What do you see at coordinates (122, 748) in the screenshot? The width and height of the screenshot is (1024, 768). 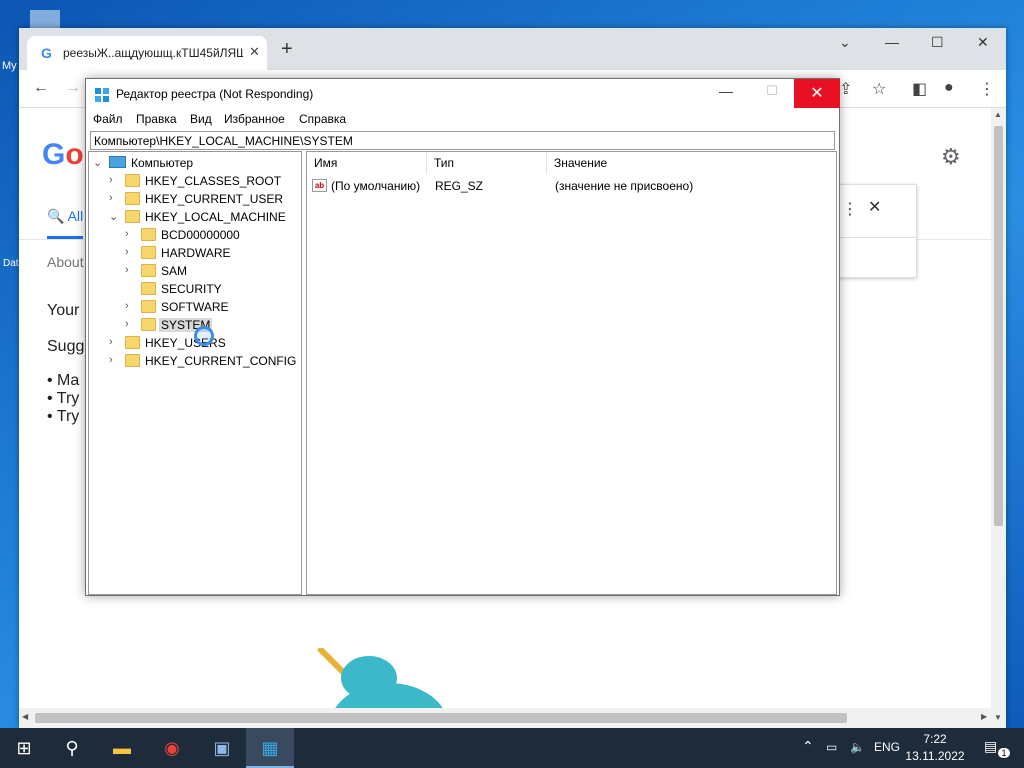 I see `file-explorer-icon: ▬` at bounding box center [122, 748].